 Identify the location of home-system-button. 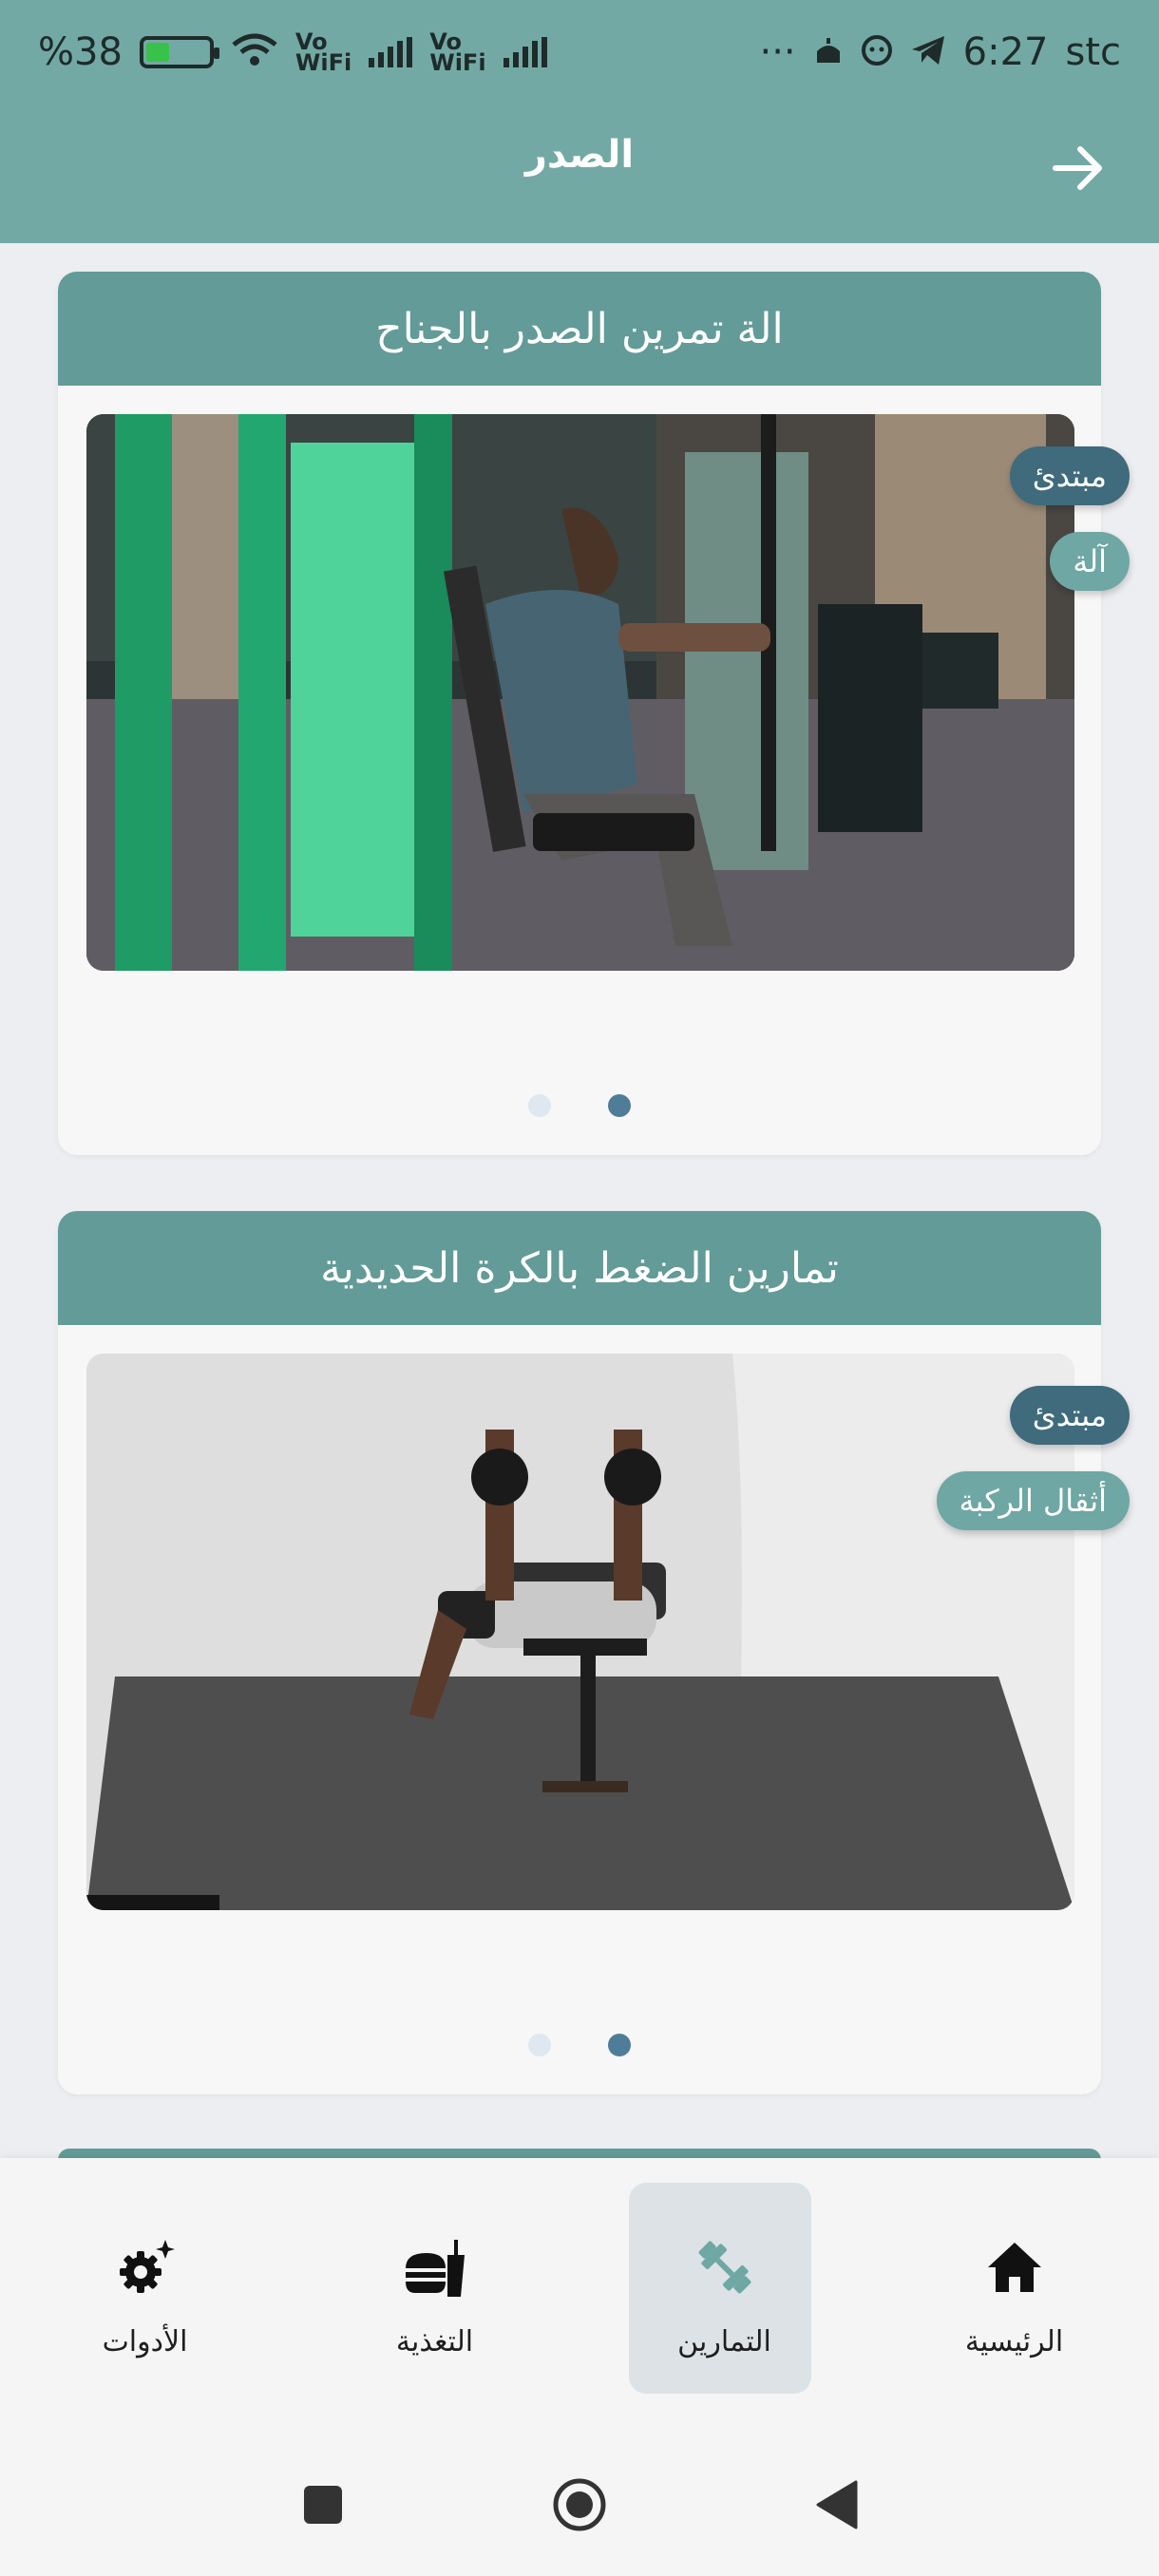
(579, 2505).